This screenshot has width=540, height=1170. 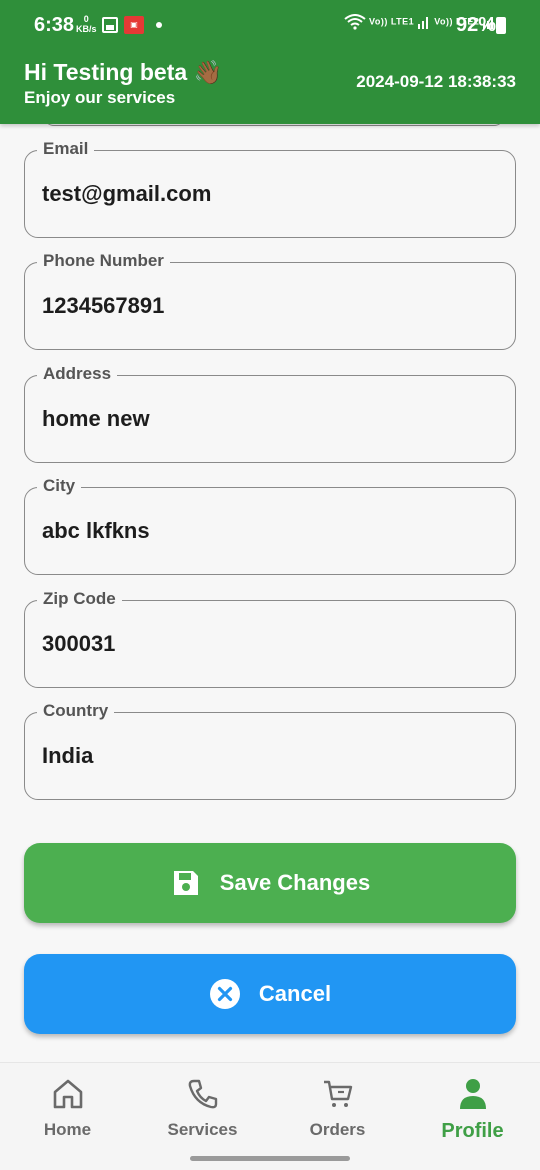 I want to click on zip-code-label: Zip Code, so click(x=79, y=599).